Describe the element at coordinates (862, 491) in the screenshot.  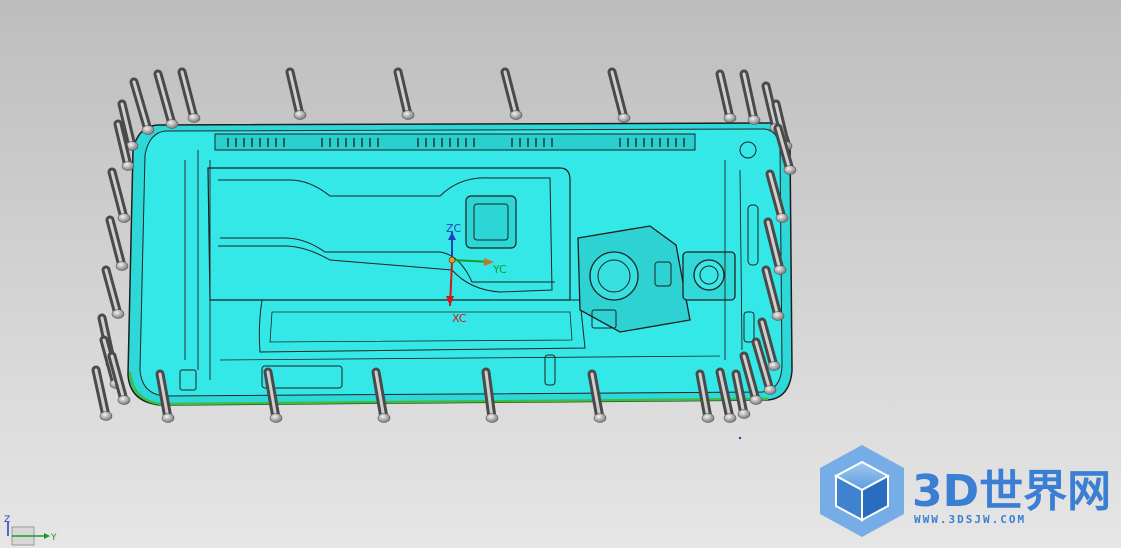
I see `cube-logo-icon` at that location.